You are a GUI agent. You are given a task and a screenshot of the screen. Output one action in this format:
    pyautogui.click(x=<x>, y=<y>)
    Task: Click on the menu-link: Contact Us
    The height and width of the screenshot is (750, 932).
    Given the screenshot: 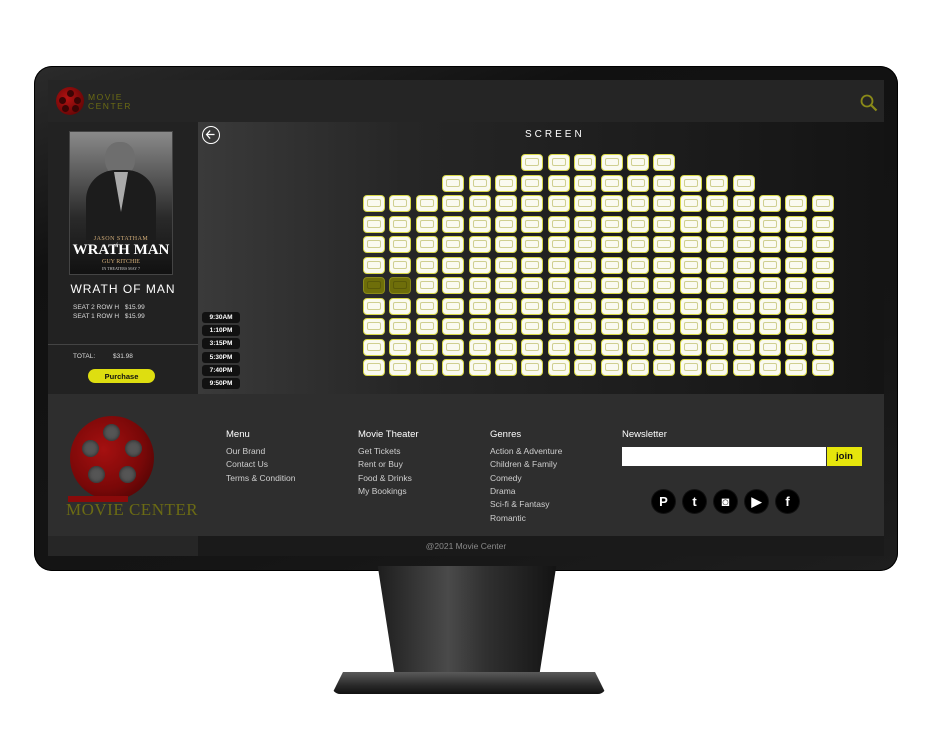 What is the action you would take?
    pyautogui.click(x=247, y=464)
    